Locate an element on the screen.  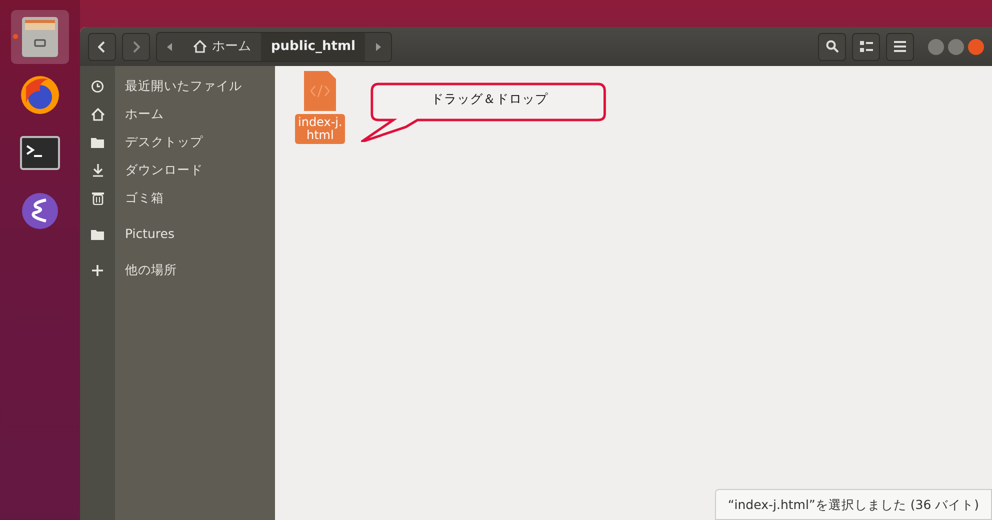
right-triangle-icon is located at coordinates (378, 46).